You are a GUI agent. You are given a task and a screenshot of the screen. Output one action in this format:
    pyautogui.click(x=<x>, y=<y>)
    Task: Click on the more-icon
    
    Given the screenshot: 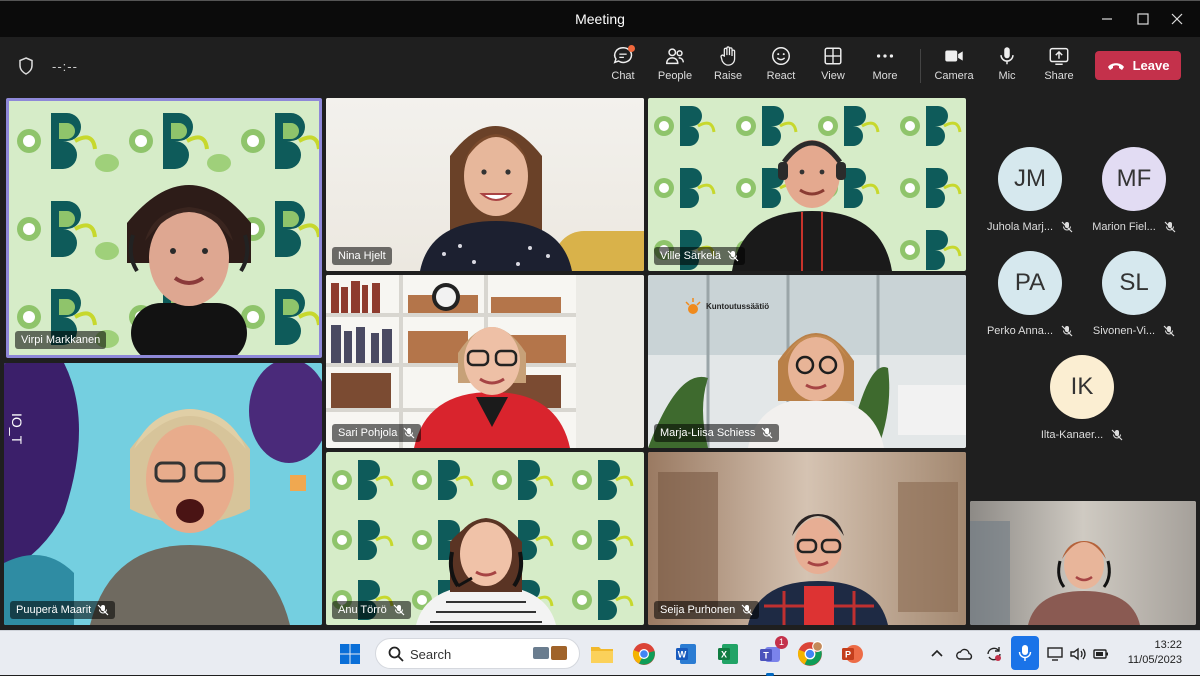 What is the action you would take?
    pyautogui.click(x=885, y=56)
    